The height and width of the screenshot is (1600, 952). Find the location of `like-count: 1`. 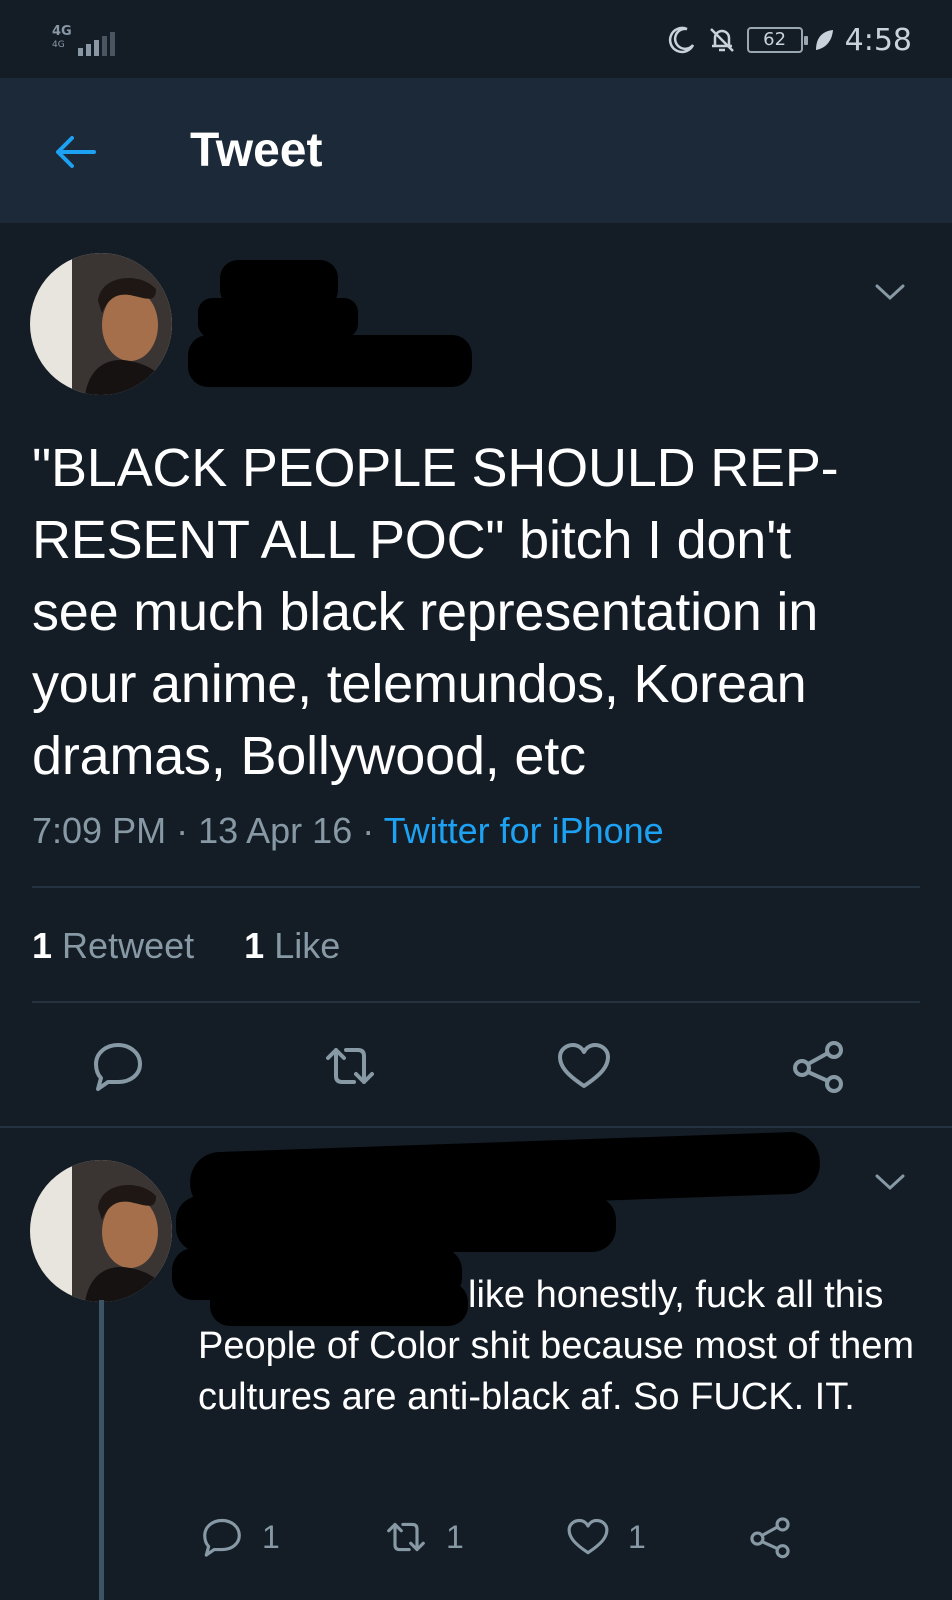

like-count: 1 is located at coordinates (254, 945).